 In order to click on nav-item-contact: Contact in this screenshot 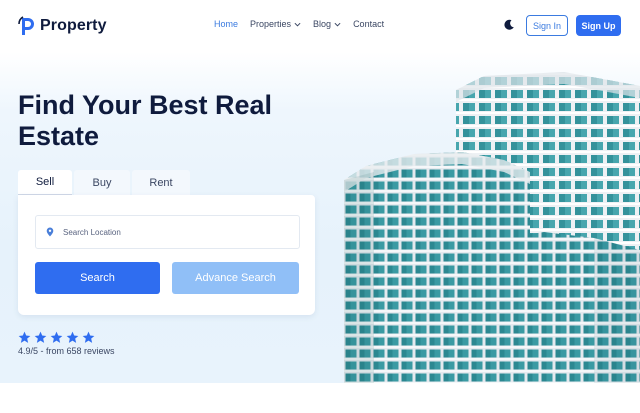, I will do `click(368, 24)`.